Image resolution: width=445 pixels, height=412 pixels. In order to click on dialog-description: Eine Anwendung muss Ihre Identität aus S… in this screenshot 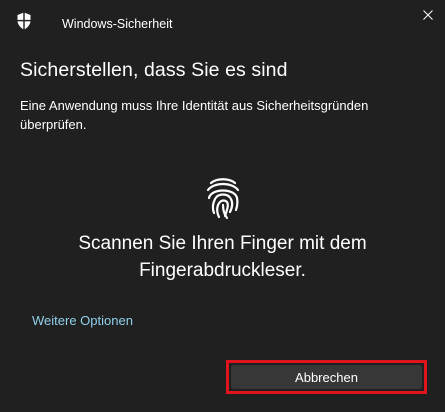, I will do `click(194, 115)`.